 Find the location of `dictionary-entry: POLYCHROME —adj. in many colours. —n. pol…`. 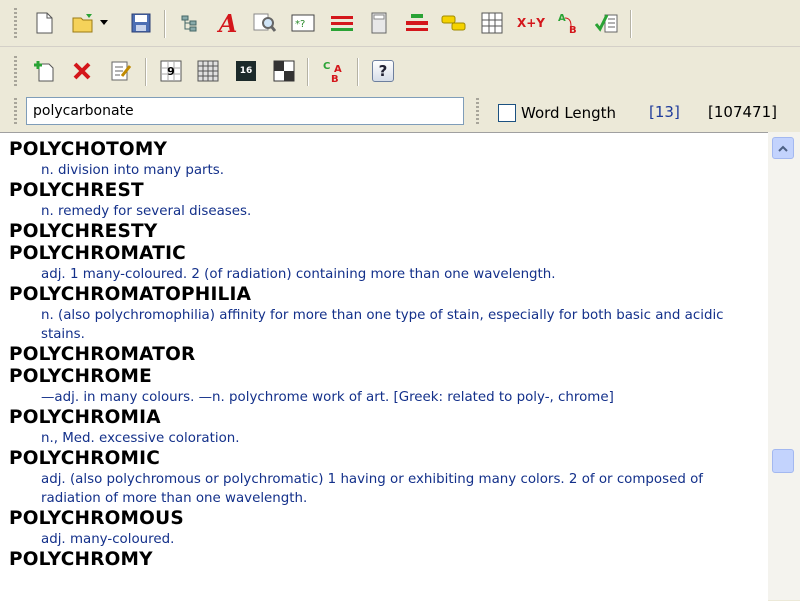

dictionary-entry: POLYCHROME —adj. in many colours. —n. pol… is located at coordinates (384, 386).